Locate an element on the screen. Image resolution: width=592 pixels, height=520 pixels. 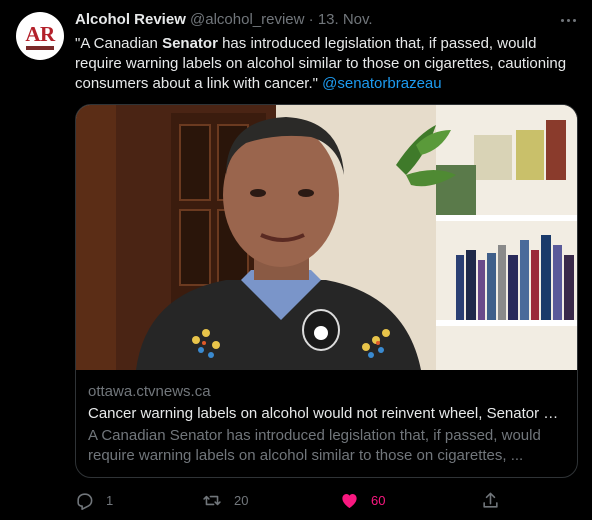
avatar-logo-bar is located at coordinates (40, 48).